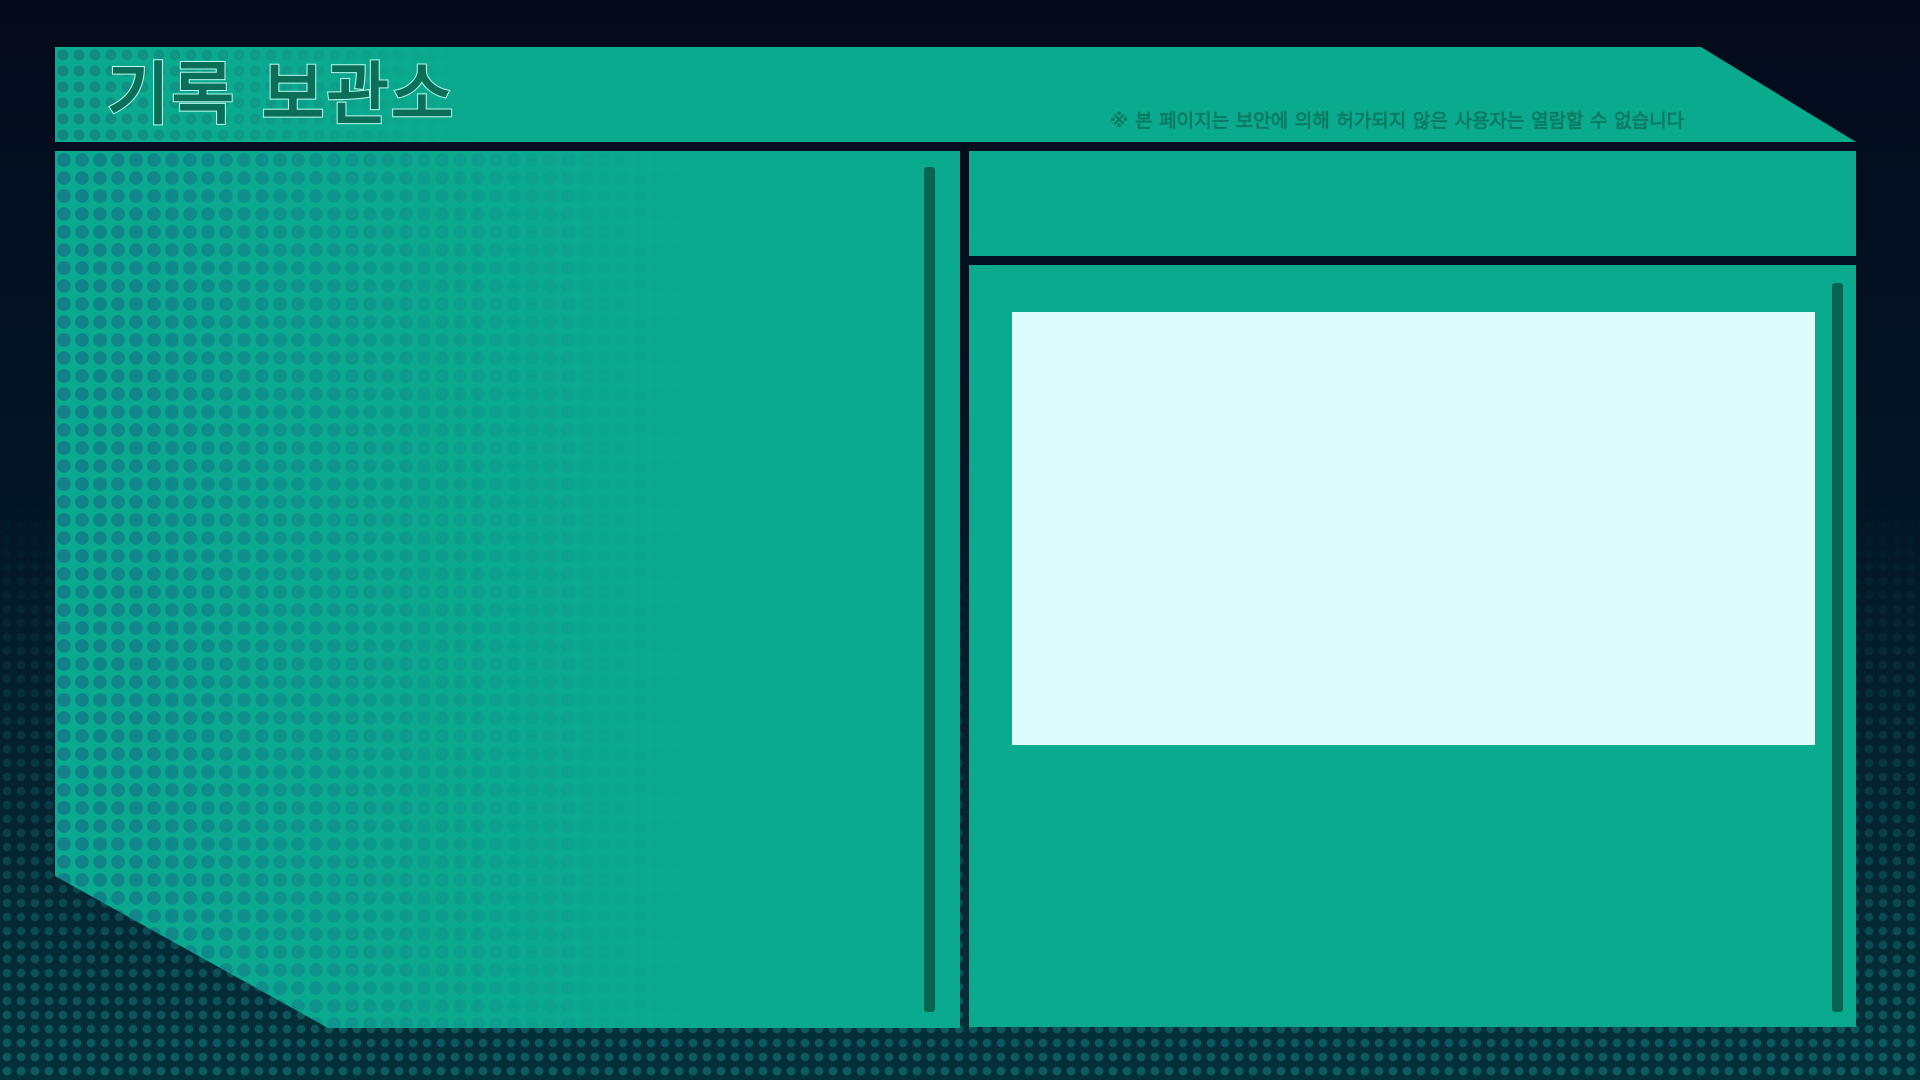 The width and height of the screenshot is (1920, 1080). Describe the element at coordinates (1412, 203) in the screenshot. I see `record-header-panel` at that location.